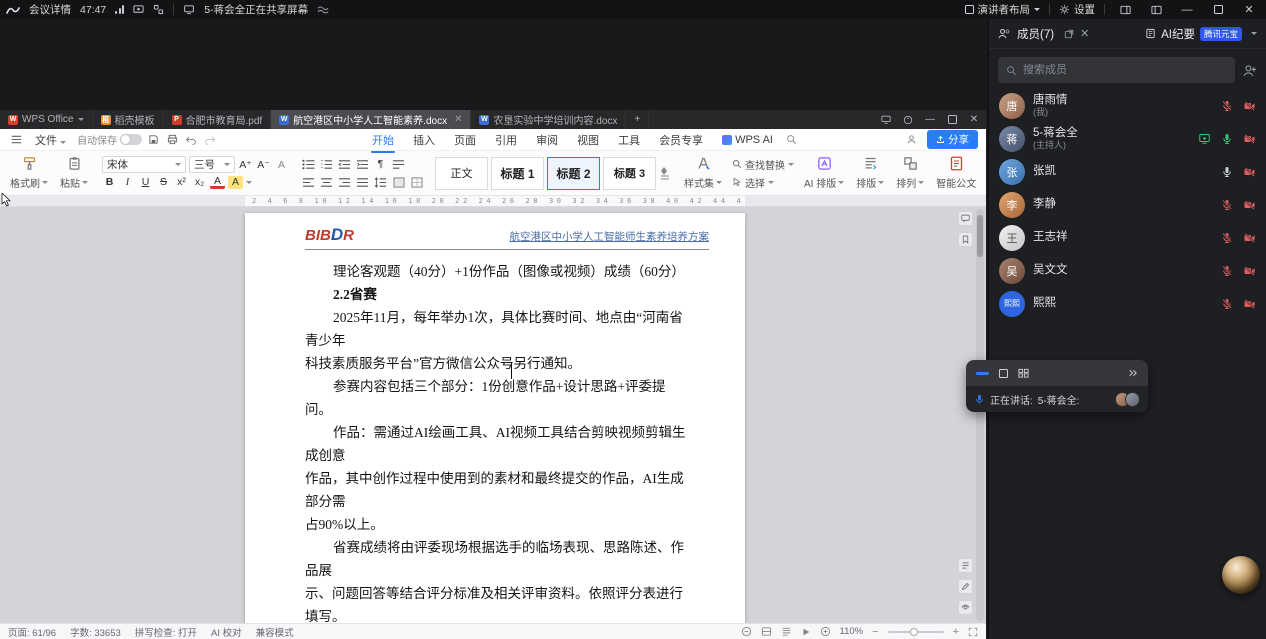 Image resolution: width=1266 pixels, height=639 pixels. Describe the element at coordinates (145, 182) in the screenshot. I see `underline-button: U` at that location.